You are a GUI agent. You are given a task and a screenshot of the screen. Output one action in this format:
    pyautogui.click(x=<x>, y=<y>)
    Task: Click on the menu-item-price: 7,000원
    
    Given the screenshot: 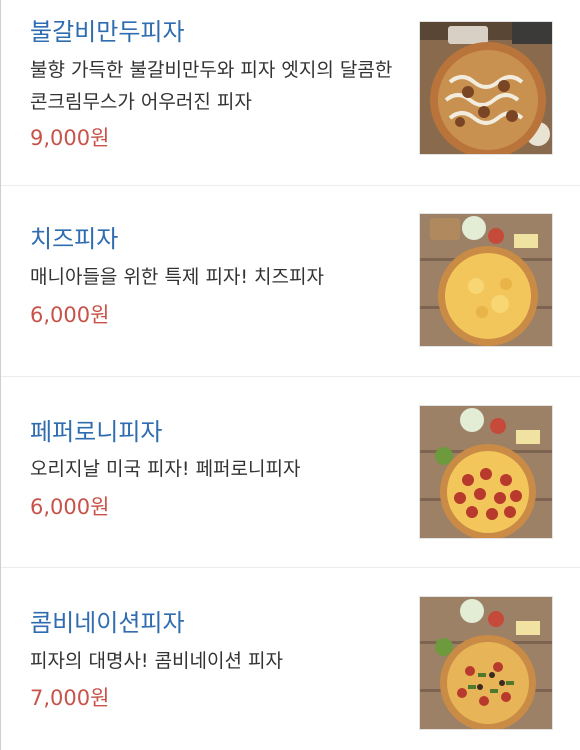 What is the action you would take?
    pyautogui.click(x=70, y=698)
    